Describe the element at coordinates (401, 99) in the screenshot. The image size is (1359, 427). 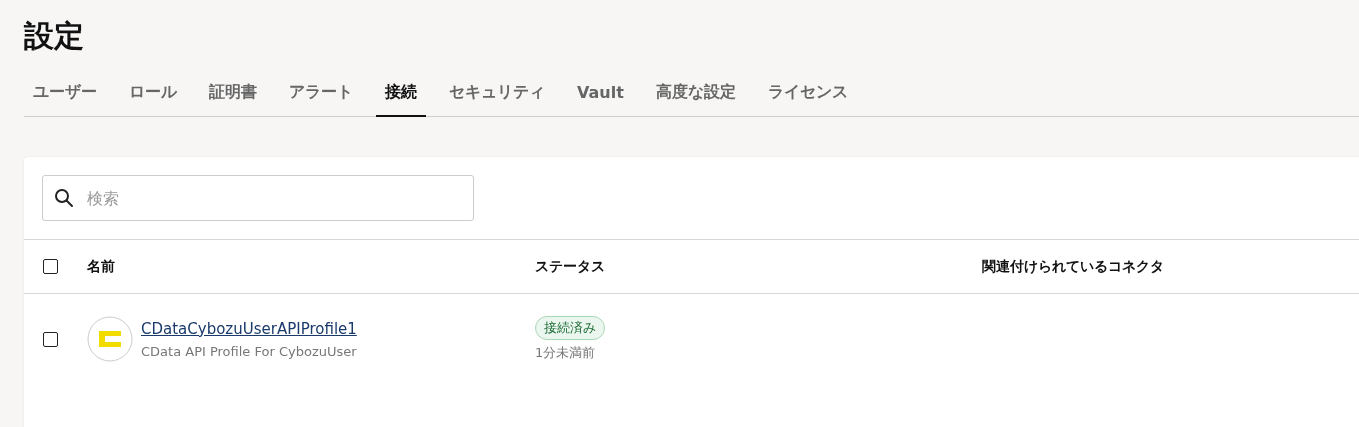
I see `tab: 接続` at that location.